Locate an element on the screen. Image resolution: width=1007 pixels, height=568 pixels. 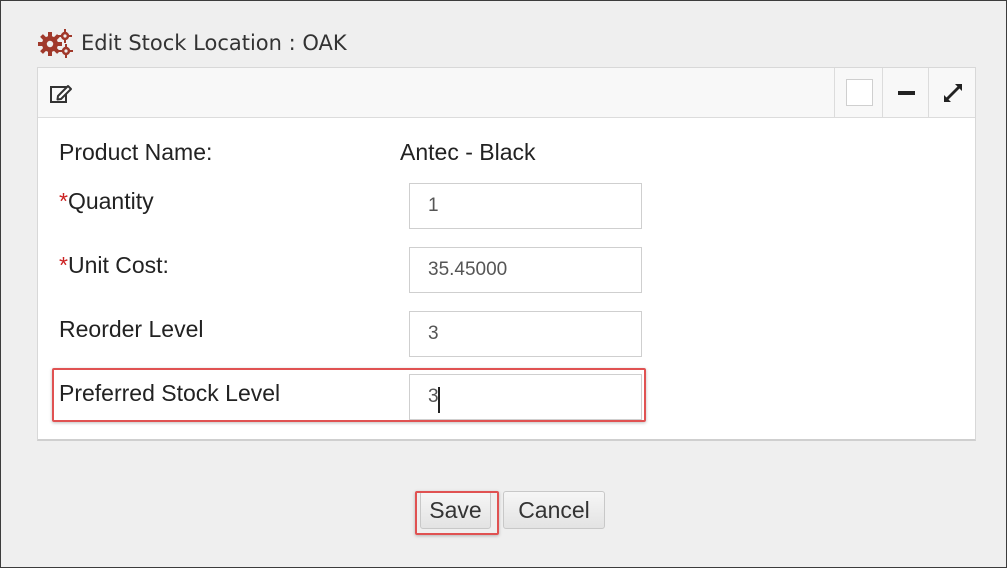
expand-icon is located at coordinates (952, 92).